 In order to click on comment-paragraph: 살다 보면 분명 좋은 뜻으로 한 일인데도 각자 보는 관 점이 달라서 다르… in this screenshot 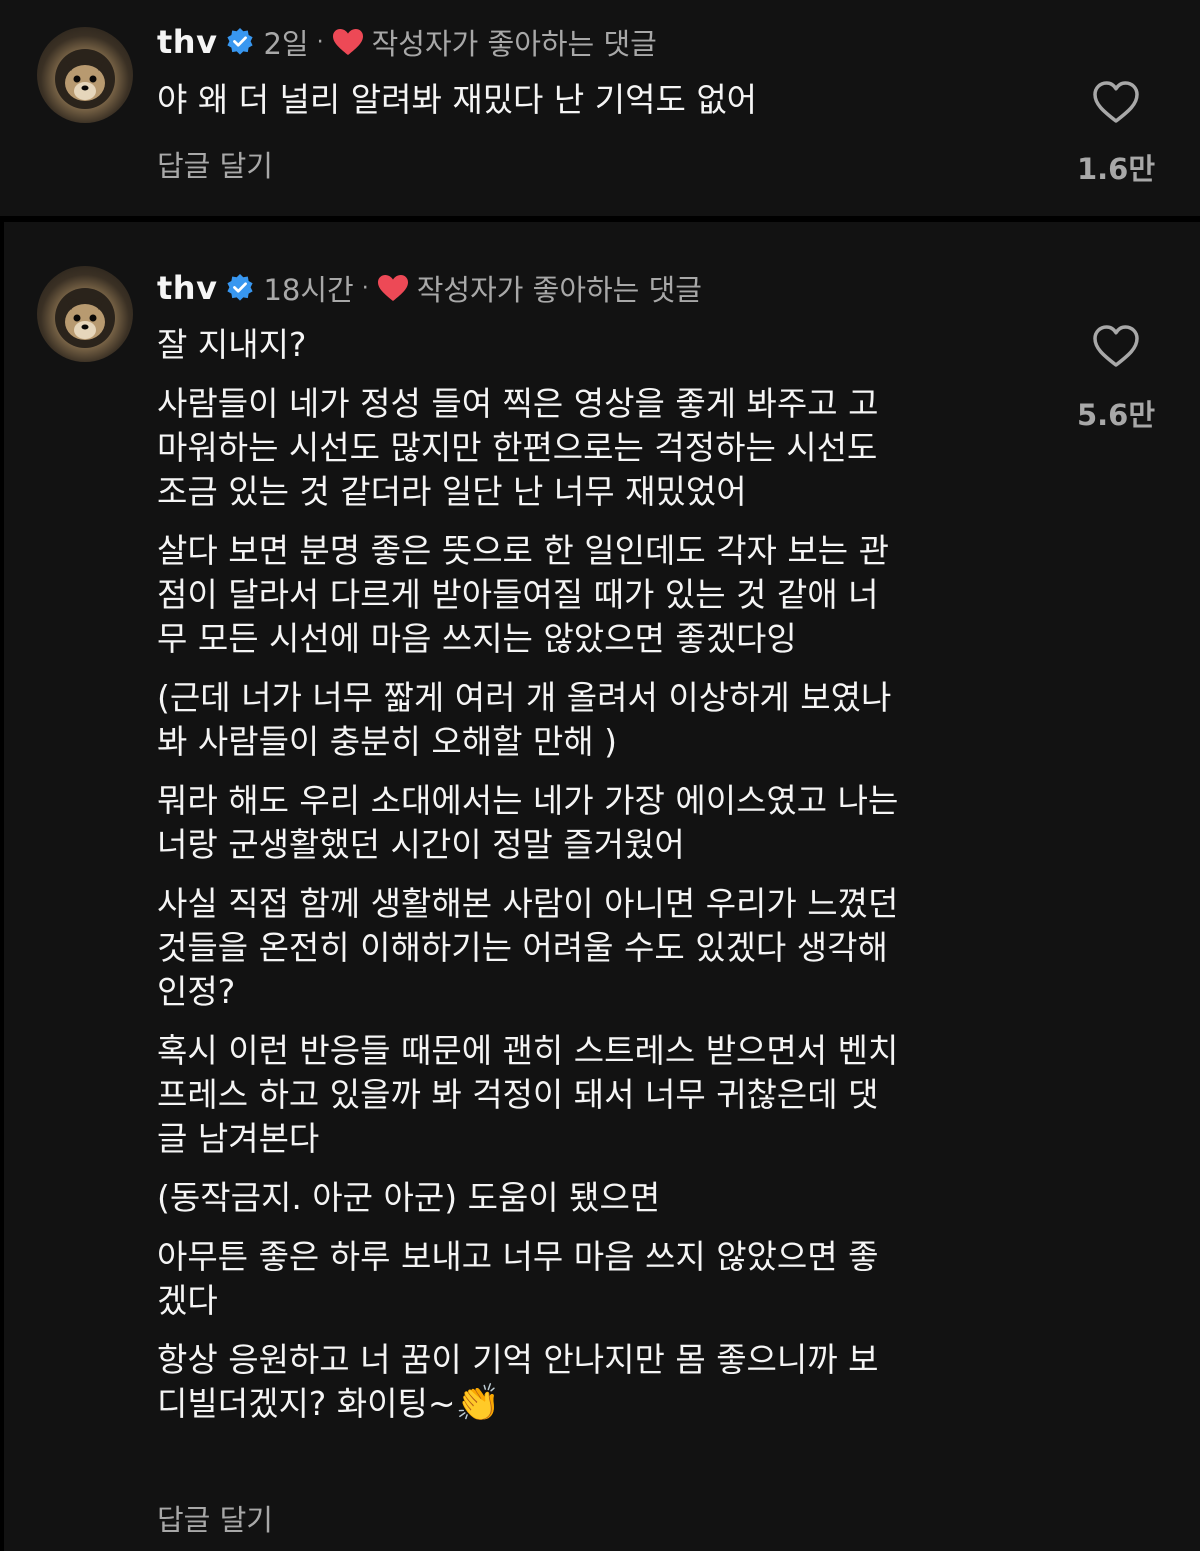, I will do `click(523, 594)`.